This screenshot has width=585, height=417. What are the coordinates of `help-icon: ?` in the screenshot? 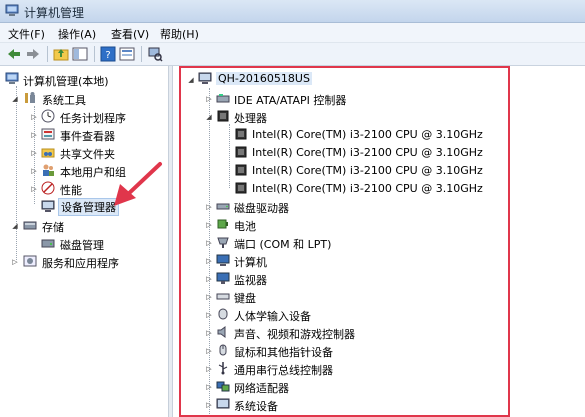 It's located at (108, 54).